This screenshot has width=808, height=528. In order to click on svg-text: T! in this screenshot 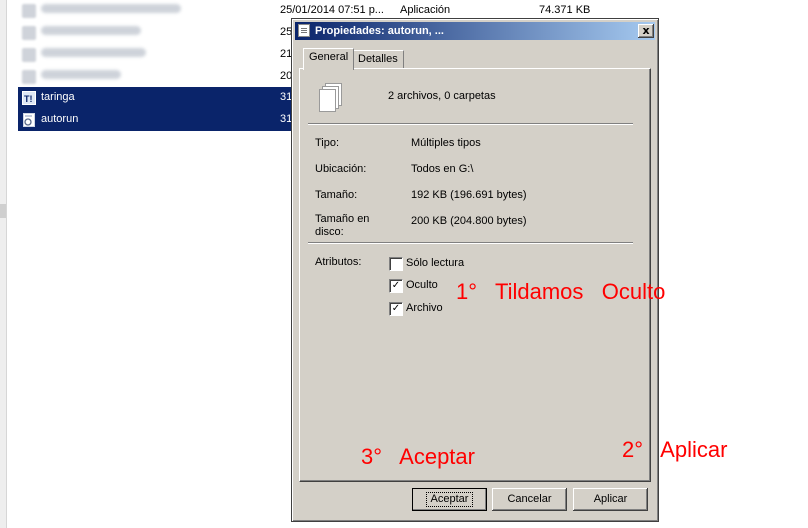, I will do `click(28, 99)`.